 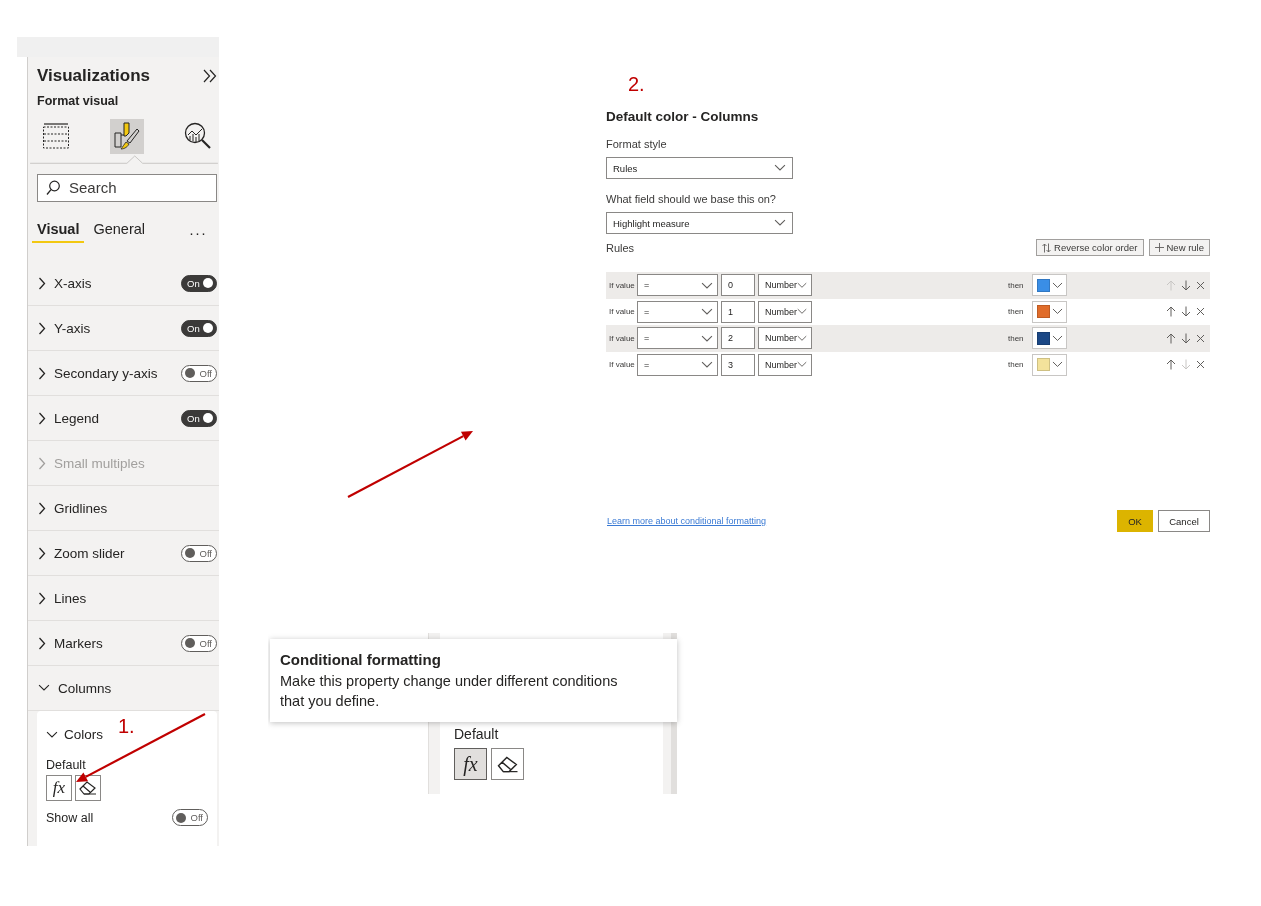 I want to click on collapse-icon, so click(x=210, y=75).